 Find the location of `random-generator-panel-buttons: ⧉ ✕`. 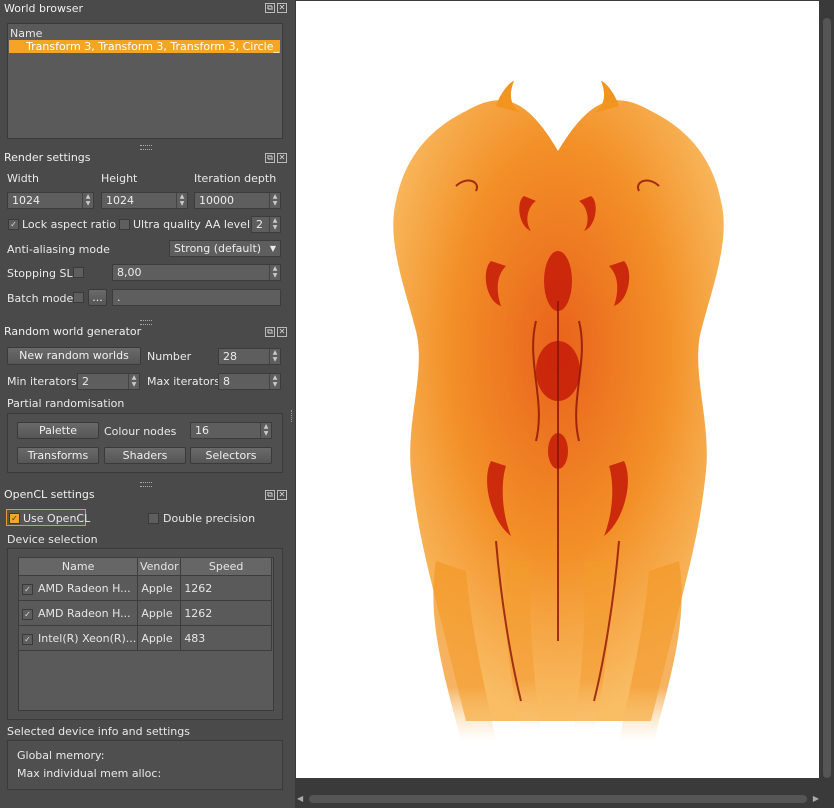

random-generator-panel-buttons: ⧉ ✕ is located at coordinates (276, 332).